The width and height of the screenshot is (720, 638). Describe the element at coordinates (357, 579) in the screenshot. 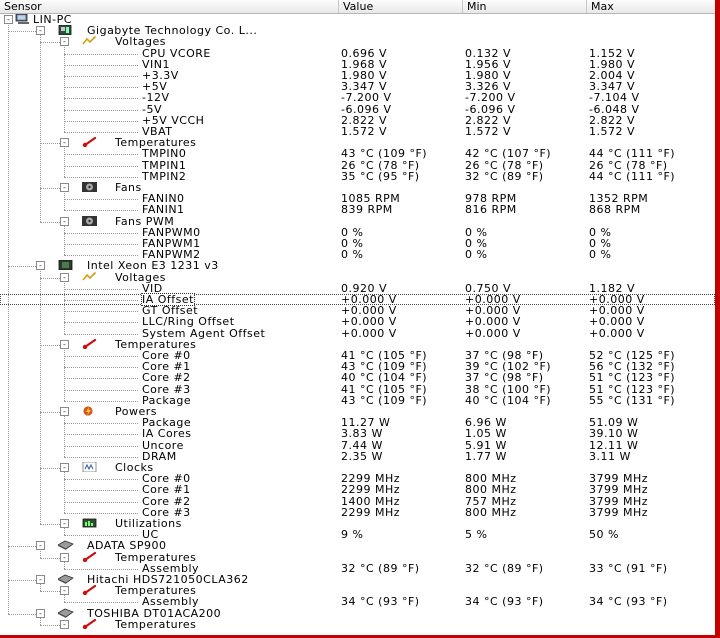

I see `device-row-hitachi-hds721050cla362: - Hitachi HDS721050CLA362` at that location.